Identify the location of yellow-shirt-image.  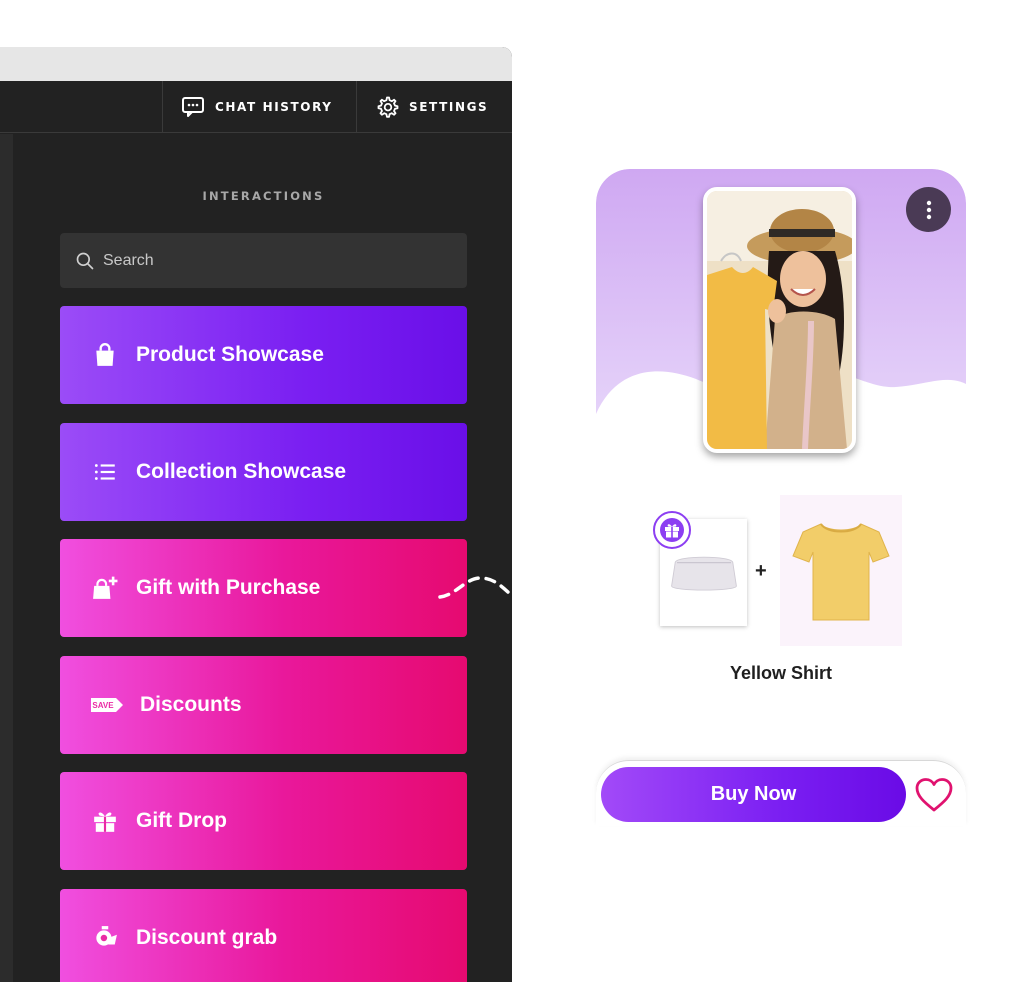
(841, 571).